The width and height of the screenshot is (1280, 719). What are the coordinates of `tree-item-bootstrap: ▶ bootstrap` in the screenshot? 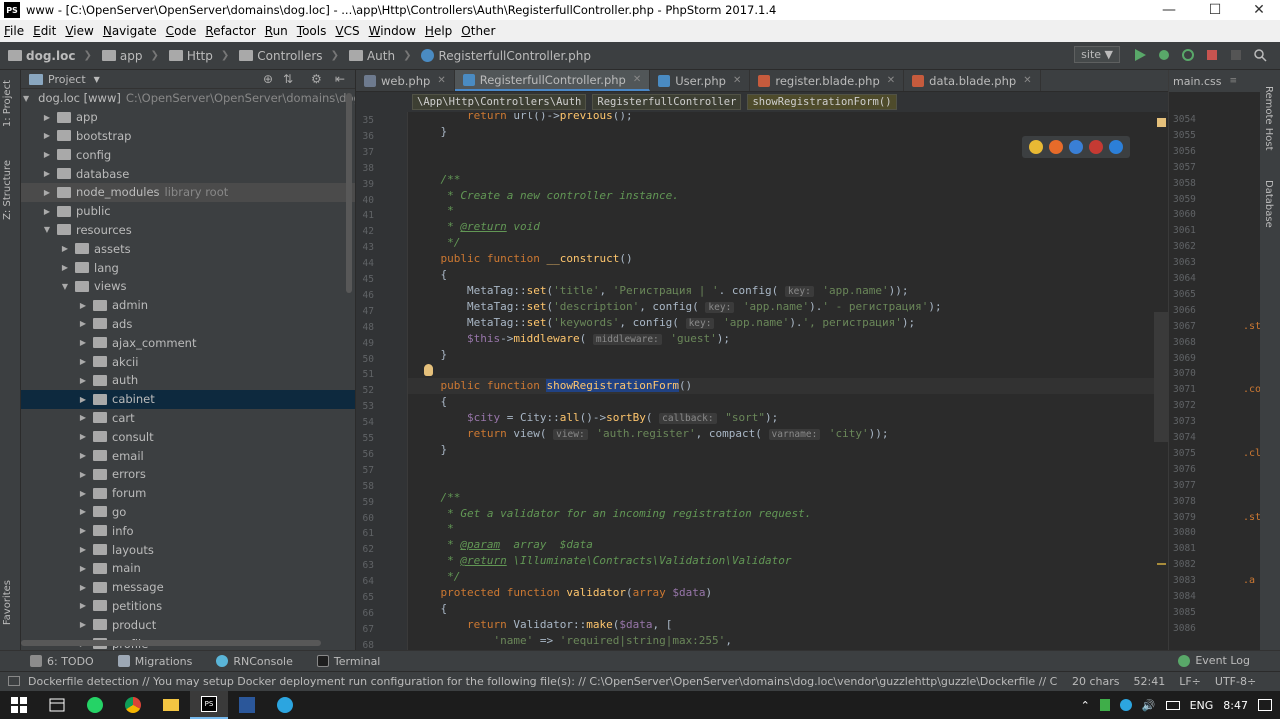 It's located at (188, 136).